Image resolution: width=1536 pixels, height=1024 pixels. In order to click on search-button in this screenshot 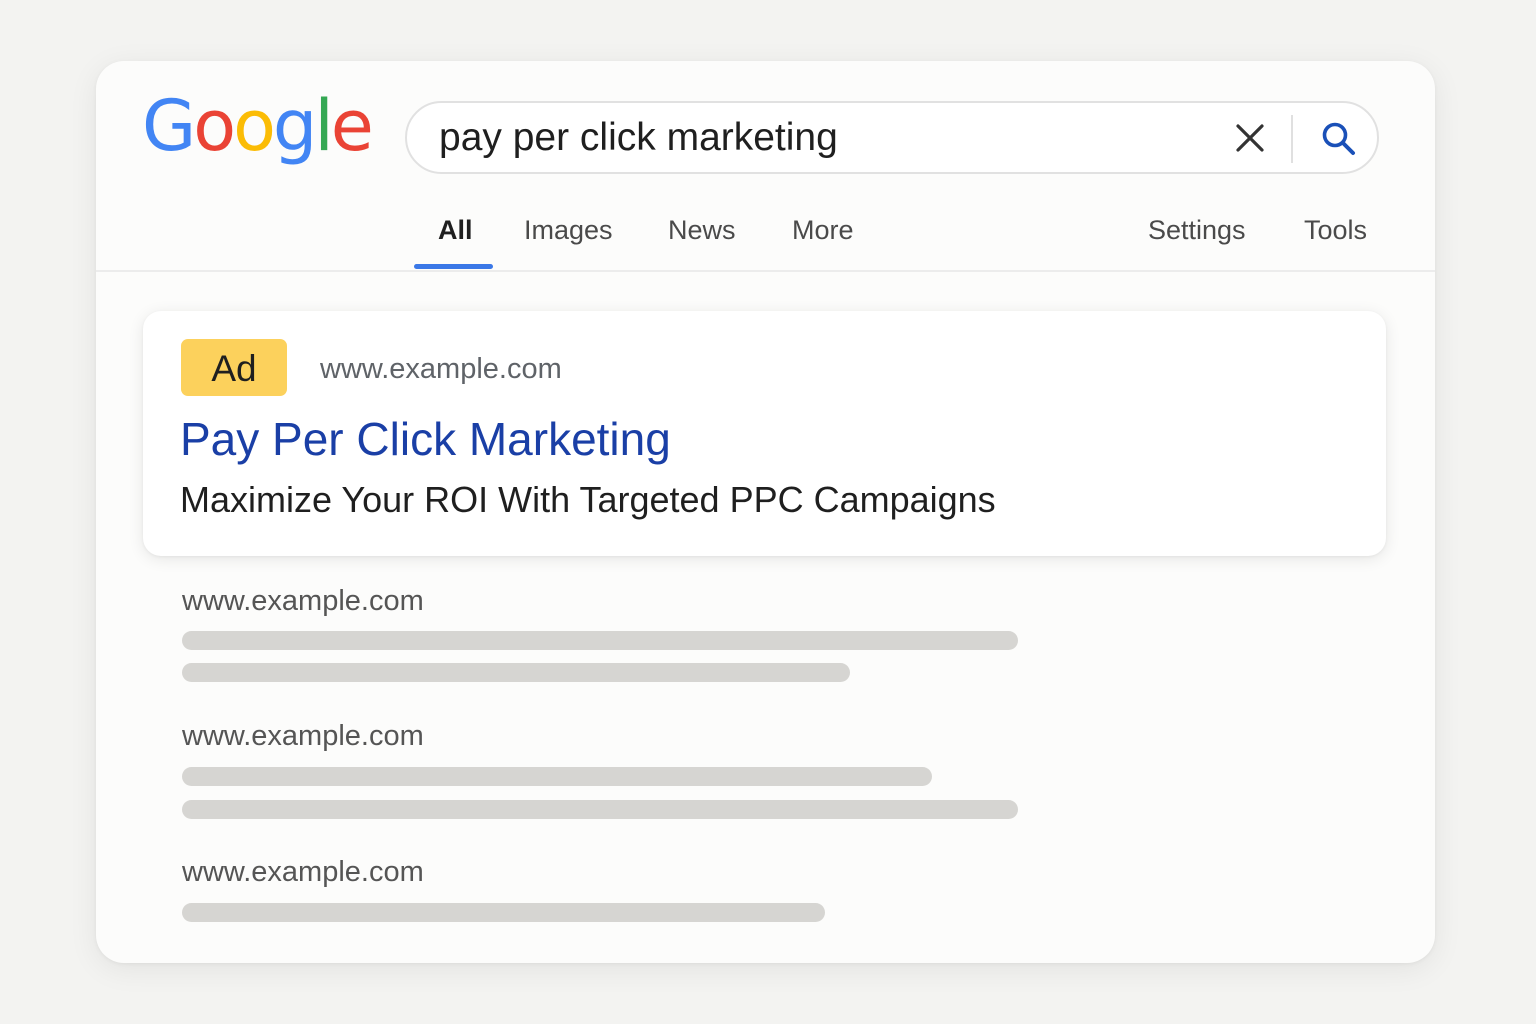, I will do `click(1339, 139)`.